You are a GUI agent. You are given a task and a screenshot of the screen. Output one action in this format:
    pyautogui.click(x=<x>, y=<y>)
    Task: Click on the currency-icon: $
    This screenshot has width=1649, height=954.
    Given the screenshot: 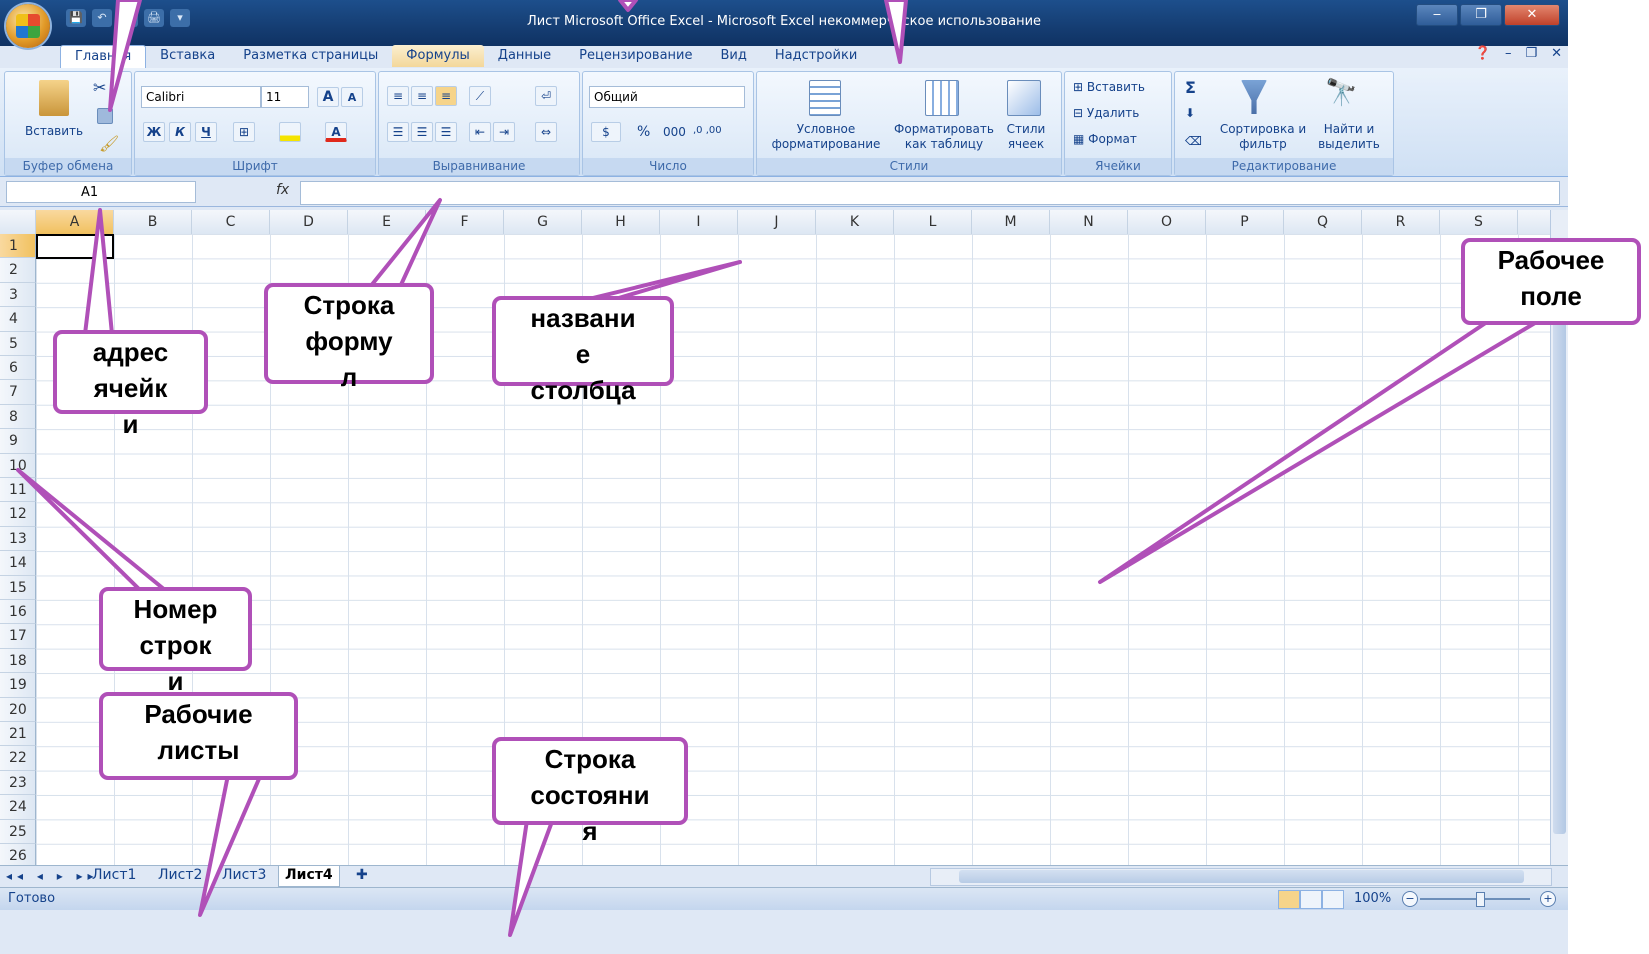 What is the action you would take?
    pyautogui.click(x=606, y=132)
    